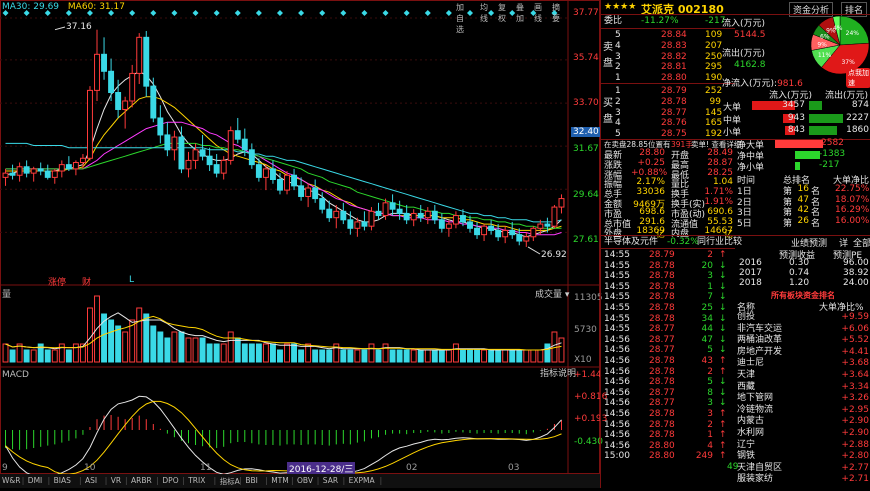 This screenshot has width=870, height=491. What do you see at coordinates (502, 13) in the screenshot?
I see `adjust-button: 复权` at bounding box center [502, 13].